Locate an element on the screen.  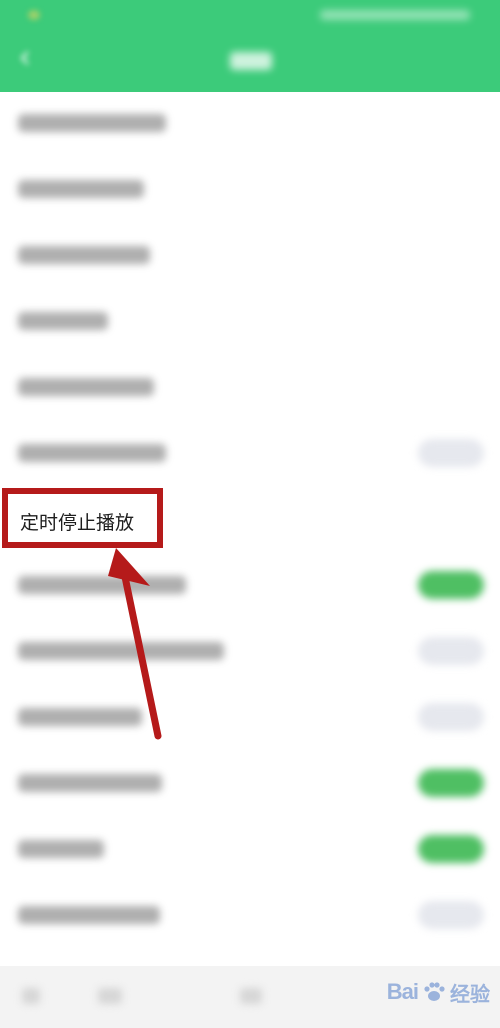
status-icons is located at coordinates (395, 15).